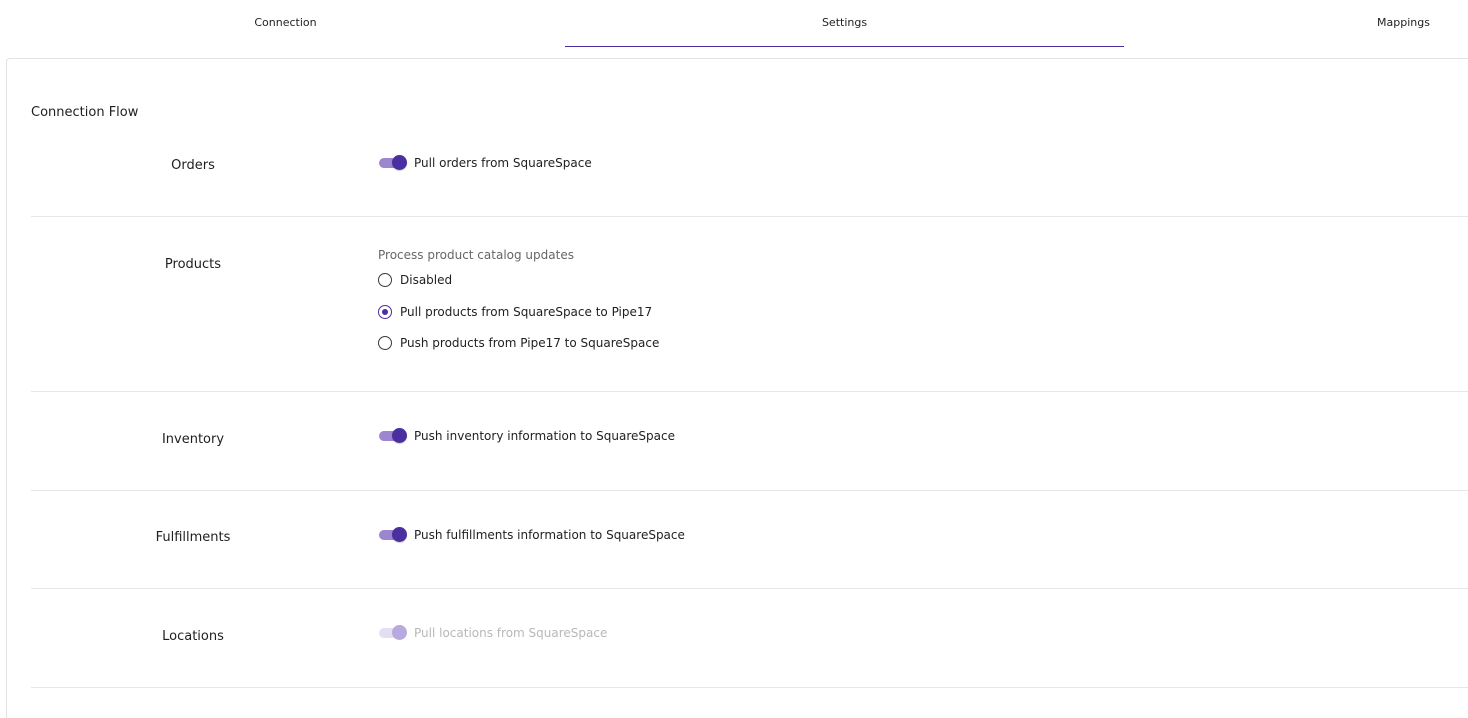  I want to click on fulfillments-toggle-switch, so click(393, 535).